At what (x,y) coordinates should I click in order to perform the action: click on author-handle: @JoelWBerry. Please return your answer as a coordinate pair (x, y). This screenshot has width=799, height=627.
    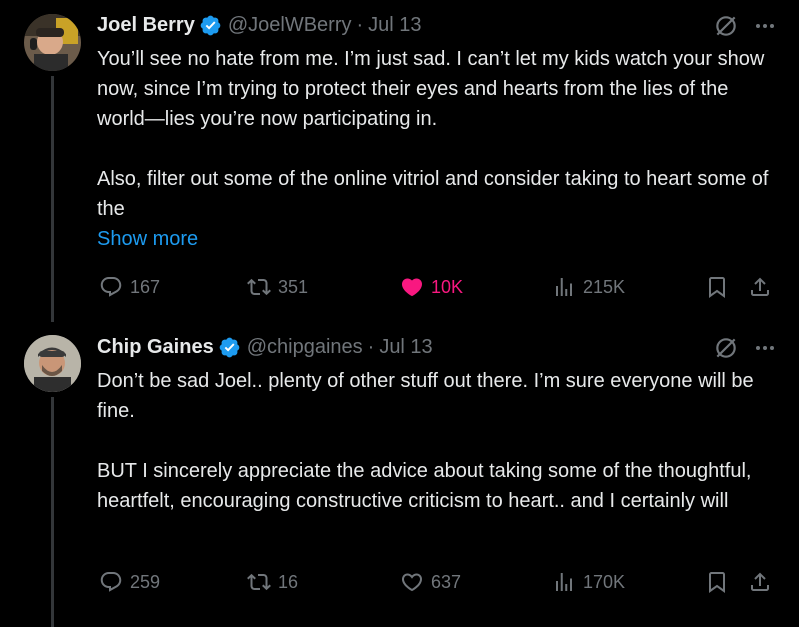
    Looking at the image, I should click on (290, 25).